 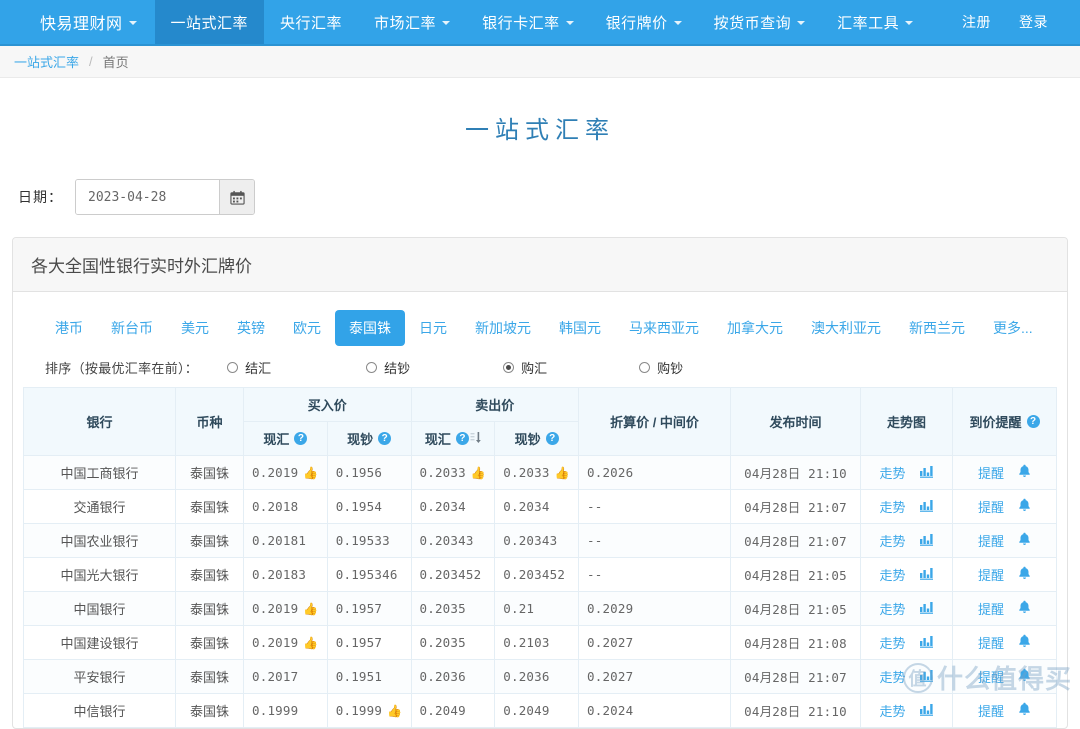 I want to click on nav-item-onestop-rate: 一站式汇率, so click(x=209, y=22).